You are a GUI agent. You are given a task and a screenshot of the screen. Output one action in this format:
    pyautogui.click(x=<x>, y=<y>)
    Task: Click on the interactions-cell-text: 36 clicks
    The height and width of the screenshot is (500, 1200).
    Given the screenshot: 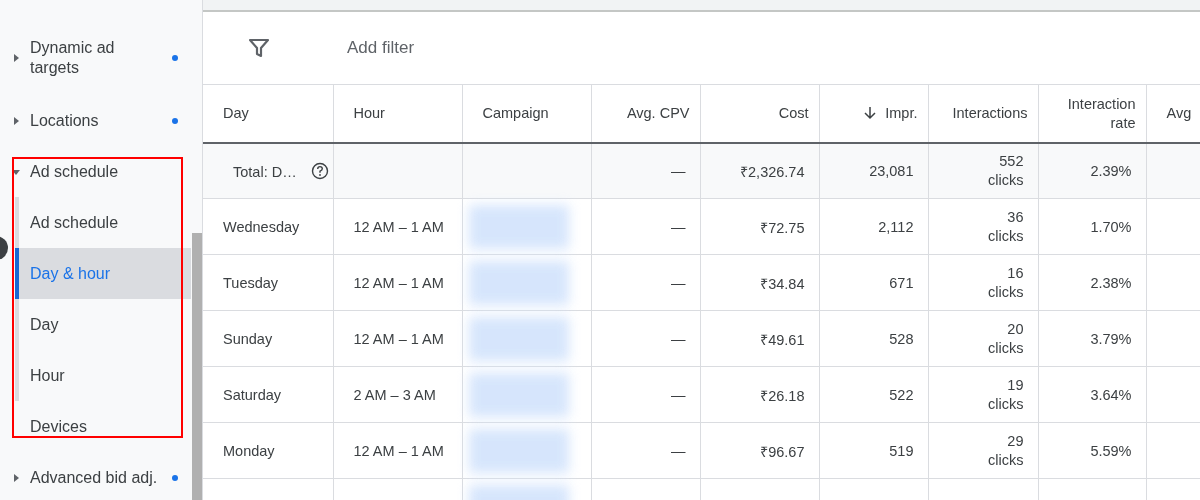 What is the action you would take?
    pyautogui.click(x=1005, y=226)
    